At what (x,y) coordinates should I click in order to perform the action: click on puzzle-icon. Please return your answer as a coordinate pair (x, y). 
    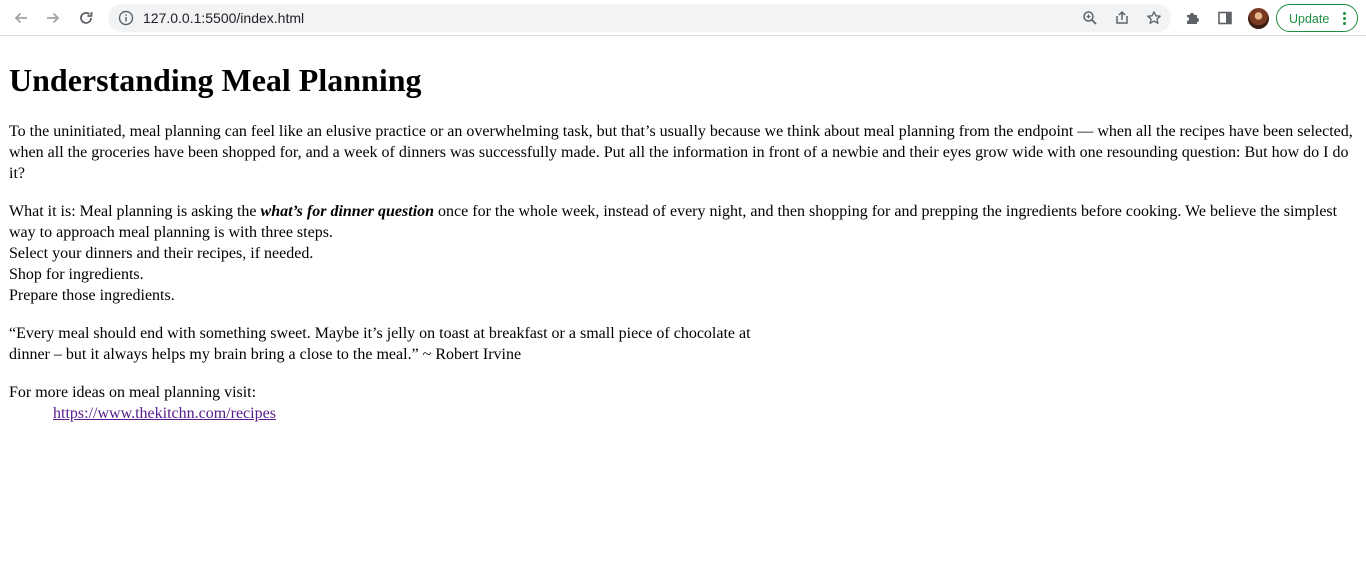
    Looking at the image, I should click on (1193, 18).